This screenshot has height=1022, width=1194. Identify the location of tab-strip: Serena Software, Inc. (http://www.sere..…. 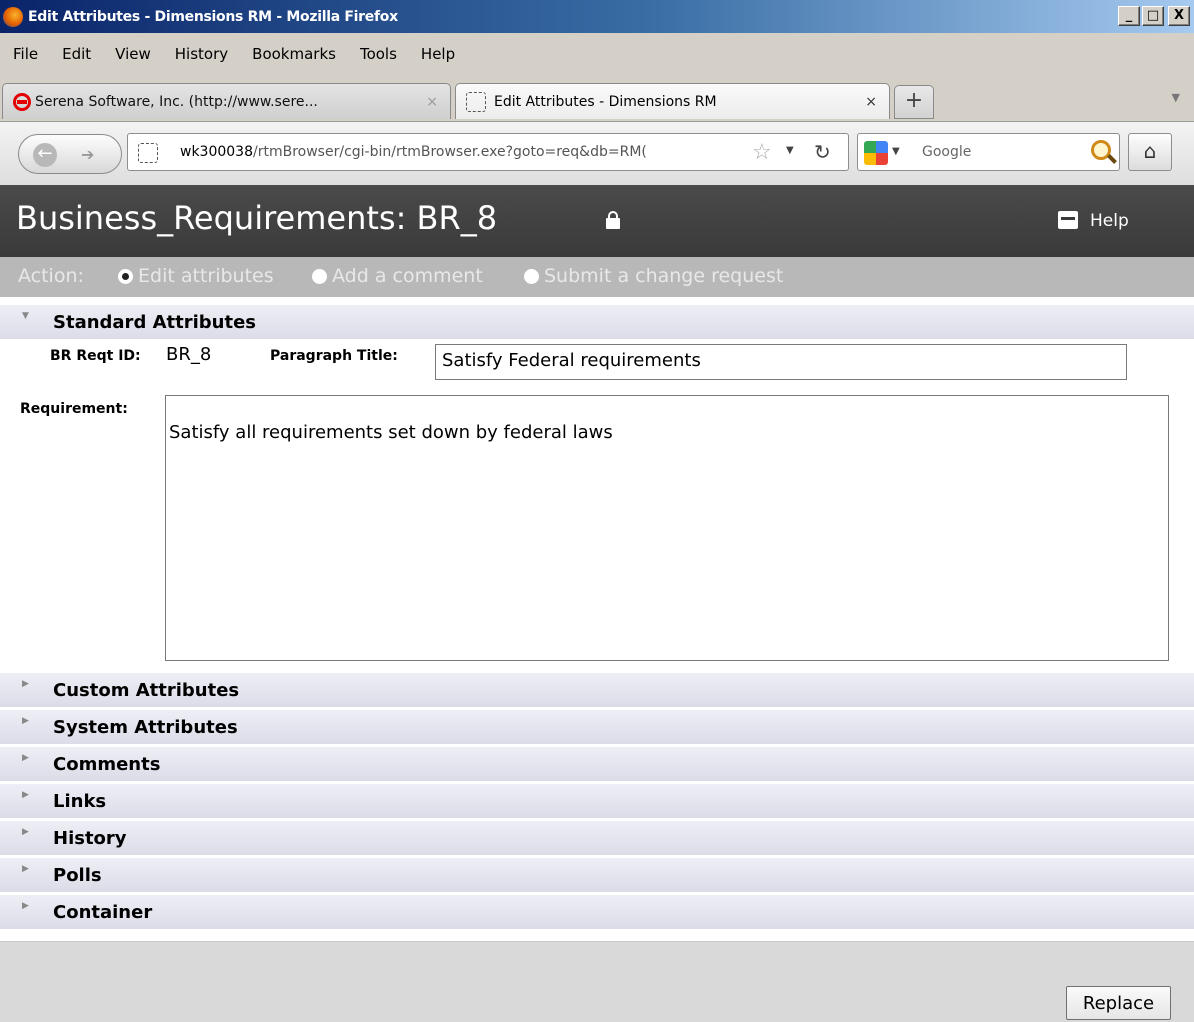
(597, 102).